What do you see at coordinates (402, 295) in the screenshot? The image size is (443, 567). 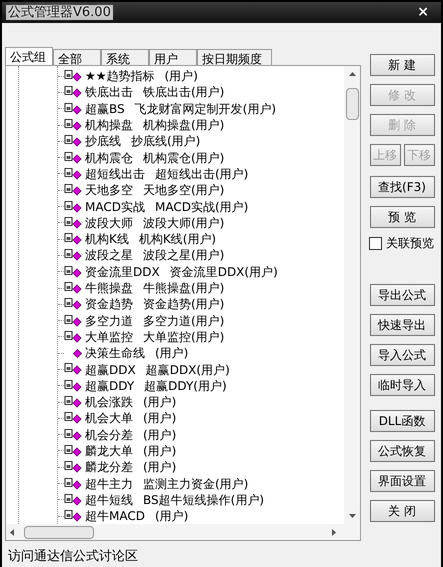 I see `action-button: 导出公式` at bounding box center [402, 295].